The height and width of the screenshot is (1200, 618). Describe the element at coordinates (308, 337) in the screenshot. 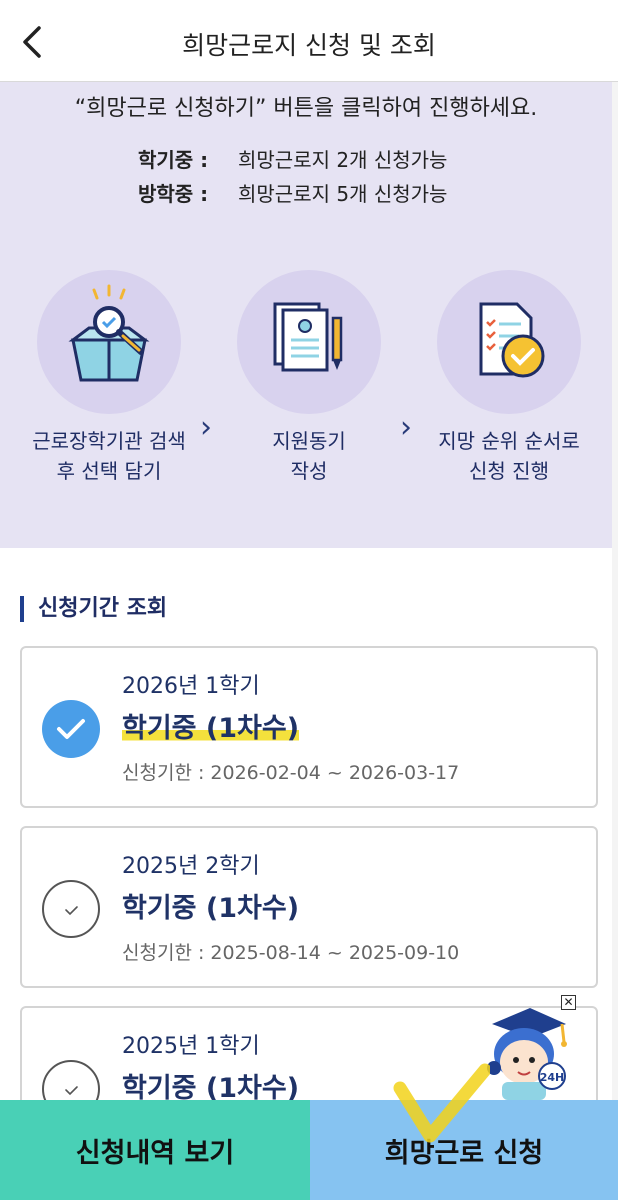

I see `document-pen-icon` at that location.